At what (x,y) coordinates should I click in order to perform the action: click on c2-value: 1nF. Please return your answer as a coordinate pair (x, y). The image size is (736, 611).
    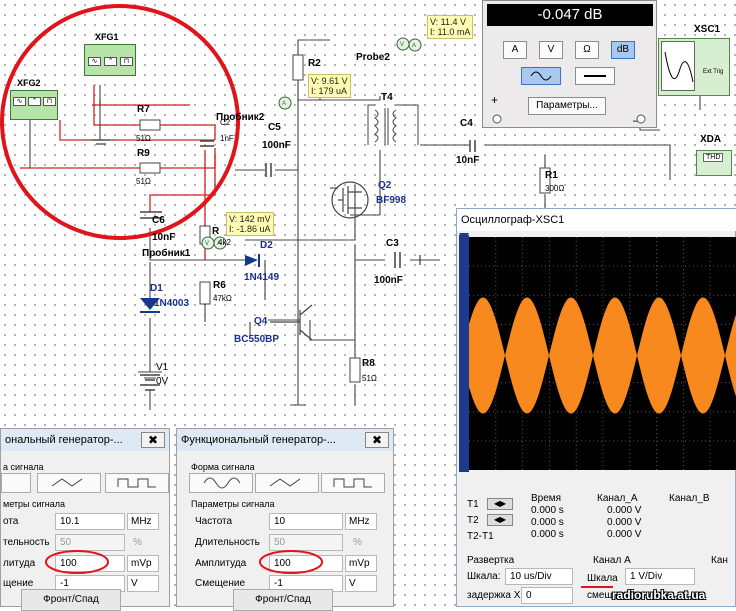
    Looking at the image, I should click on (227, 138).